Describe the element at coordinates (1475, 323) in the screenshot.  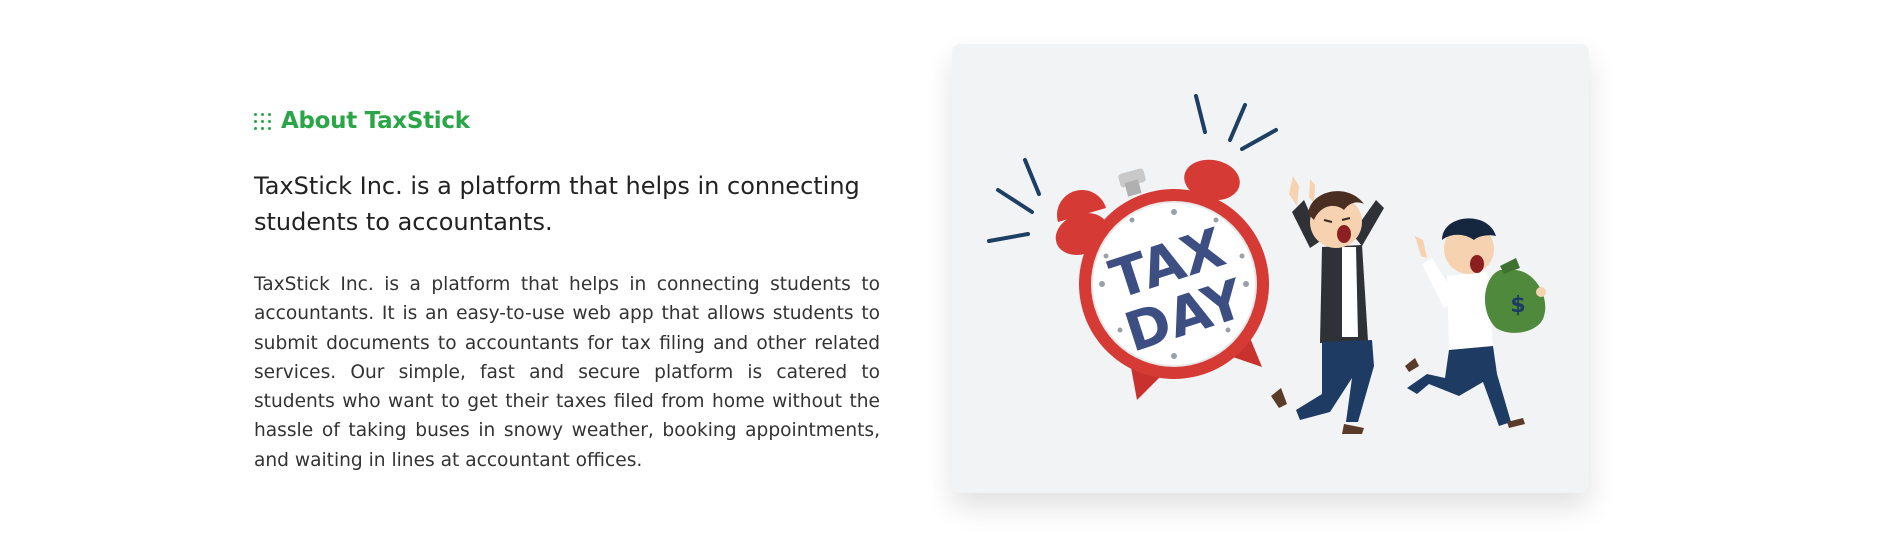
I see `running-man-right: $` at that location.